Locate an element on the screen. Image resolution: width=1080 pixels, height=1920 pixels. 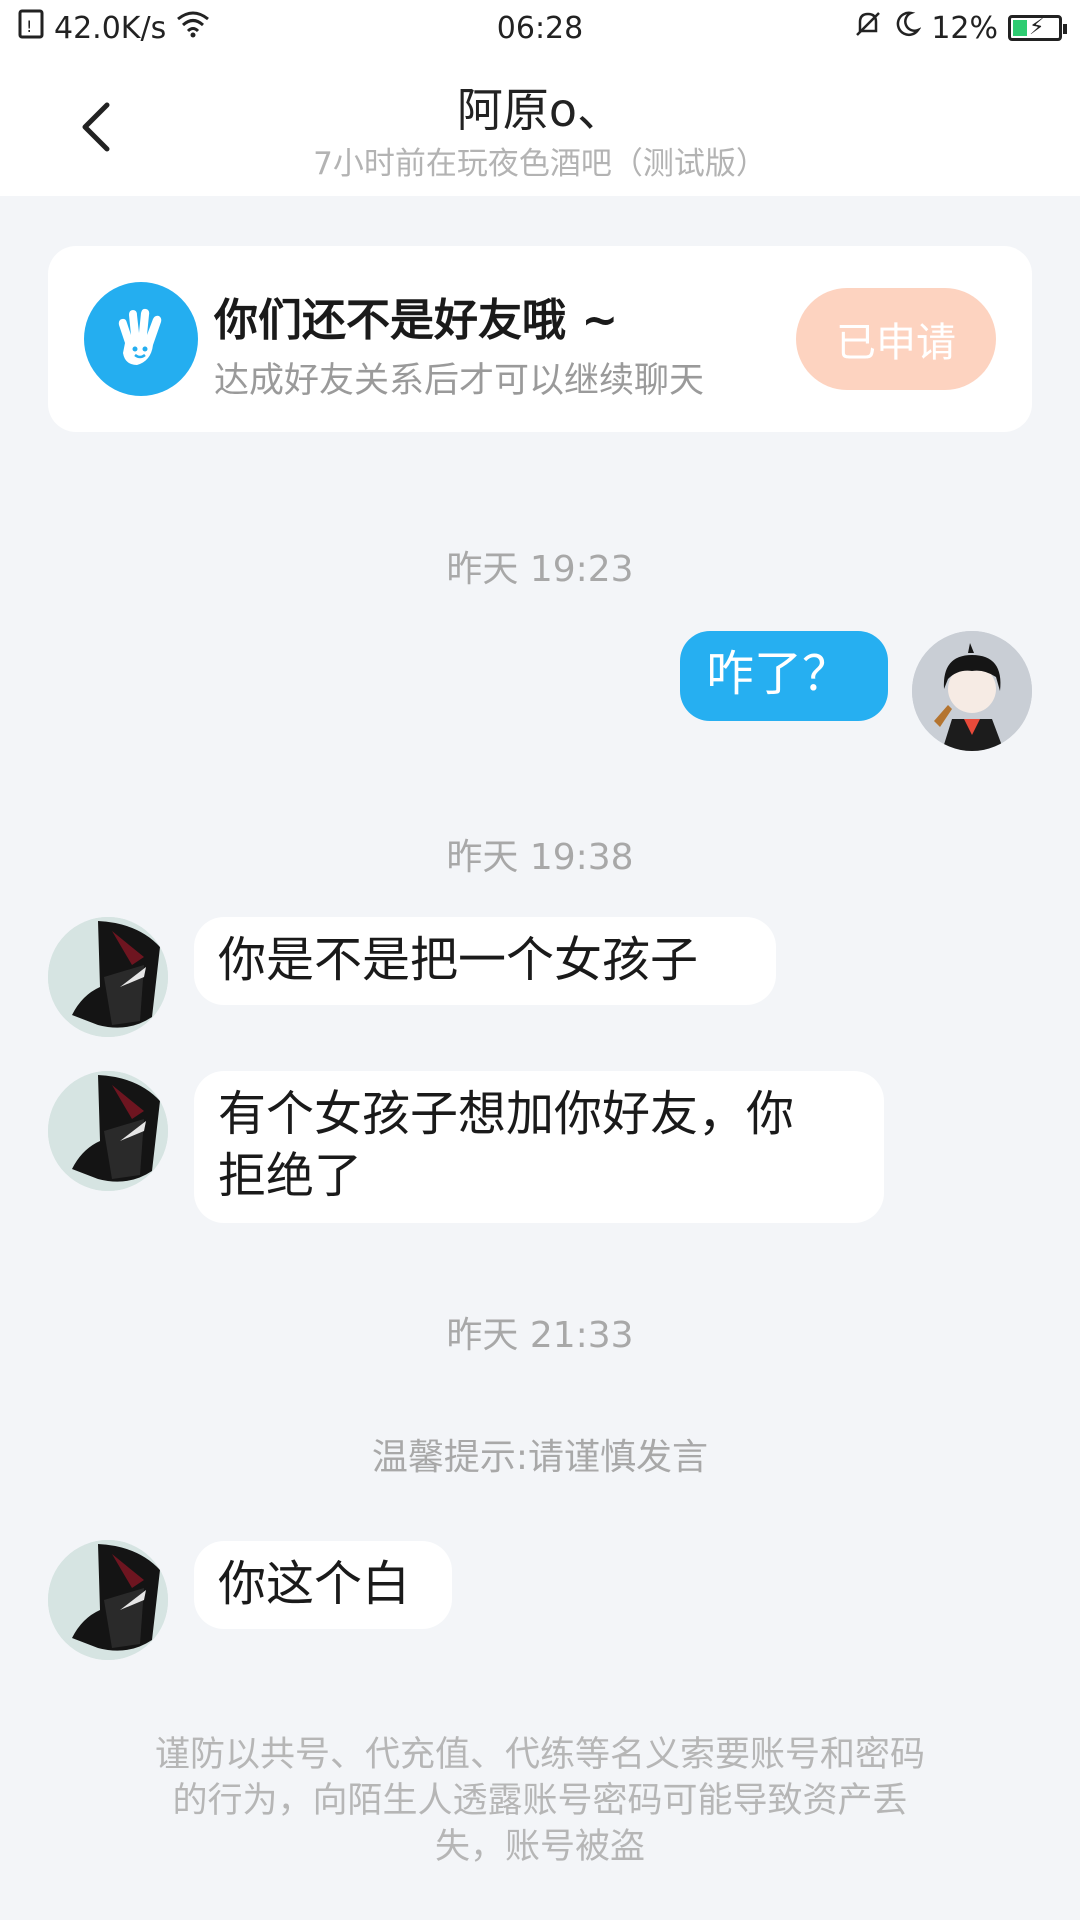
moon-icon is located at coordinates (907, 28).